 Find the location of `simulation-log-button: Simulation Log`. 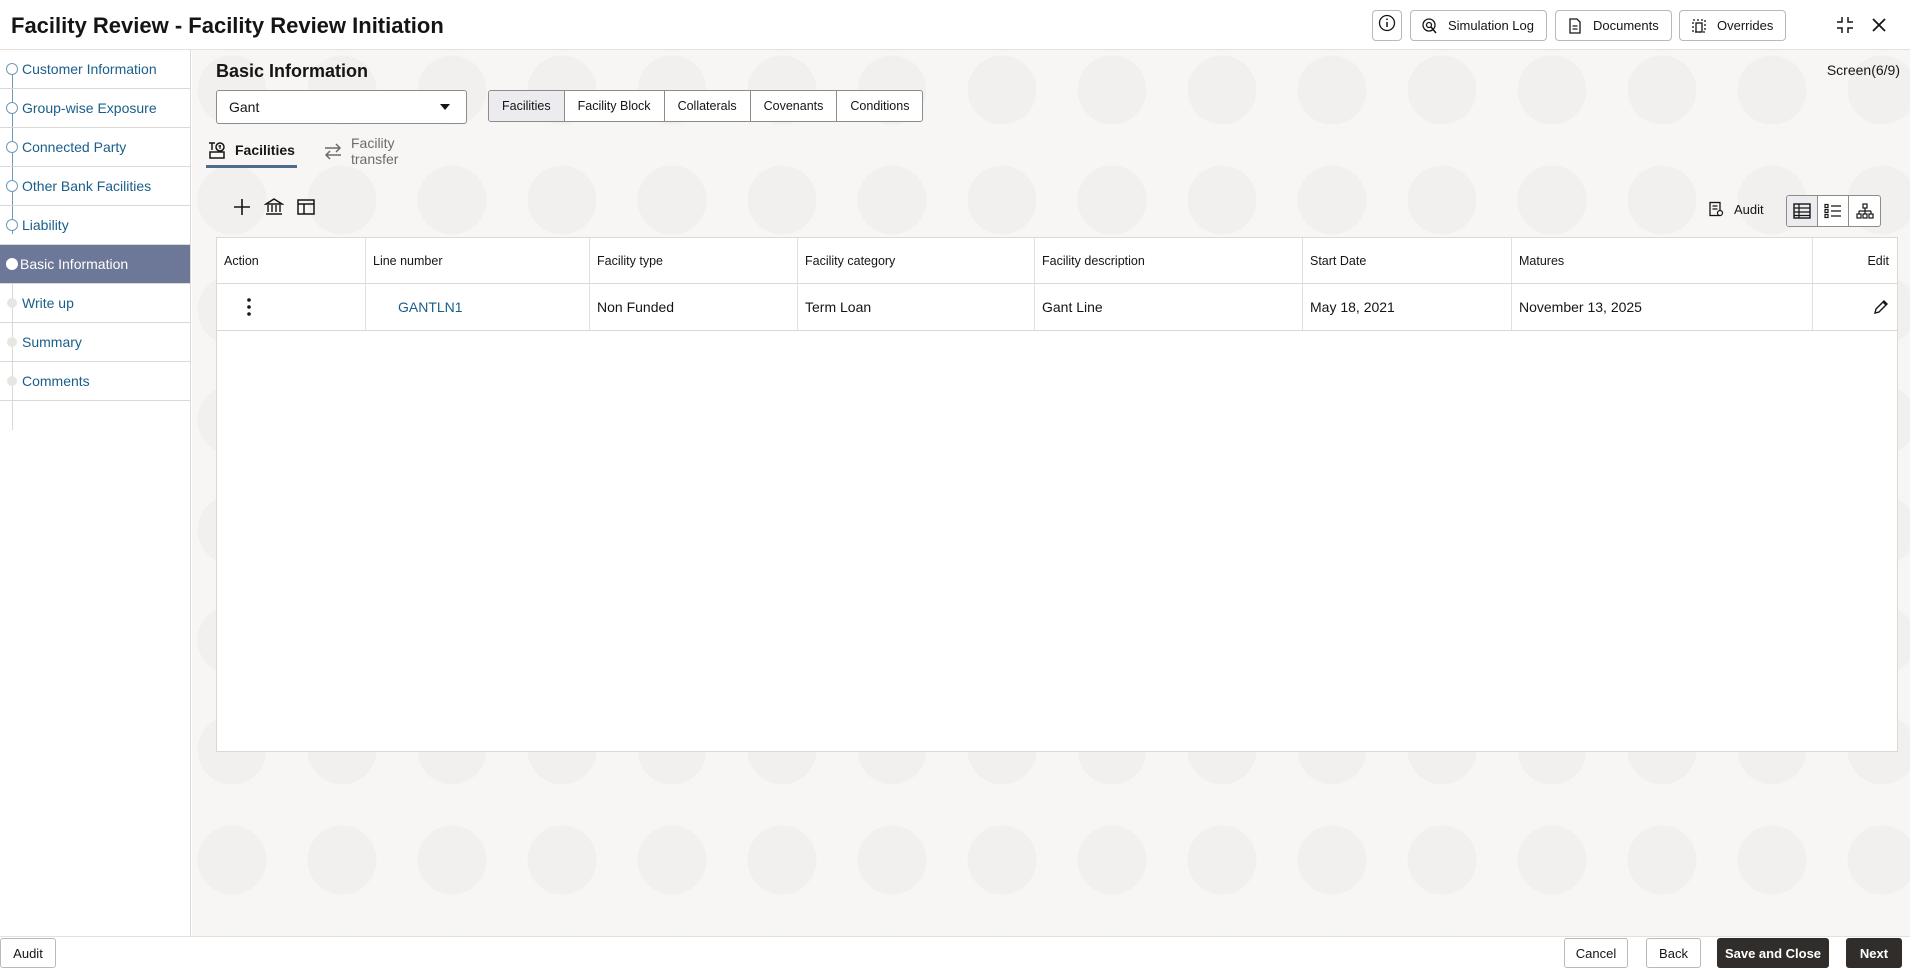

simulation-log-button: Simulation Log is located at coordinates (1478, 25).